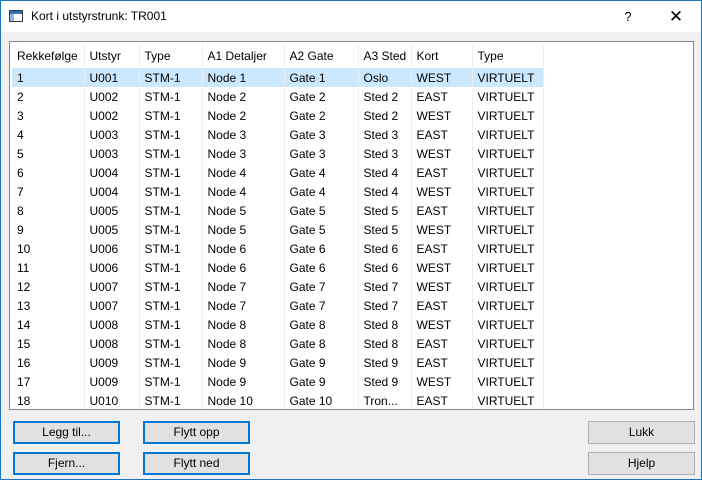 This screenshot has height=480, width=702. I want to click on column-header-order: Rekkefølge, so click(48, 56).